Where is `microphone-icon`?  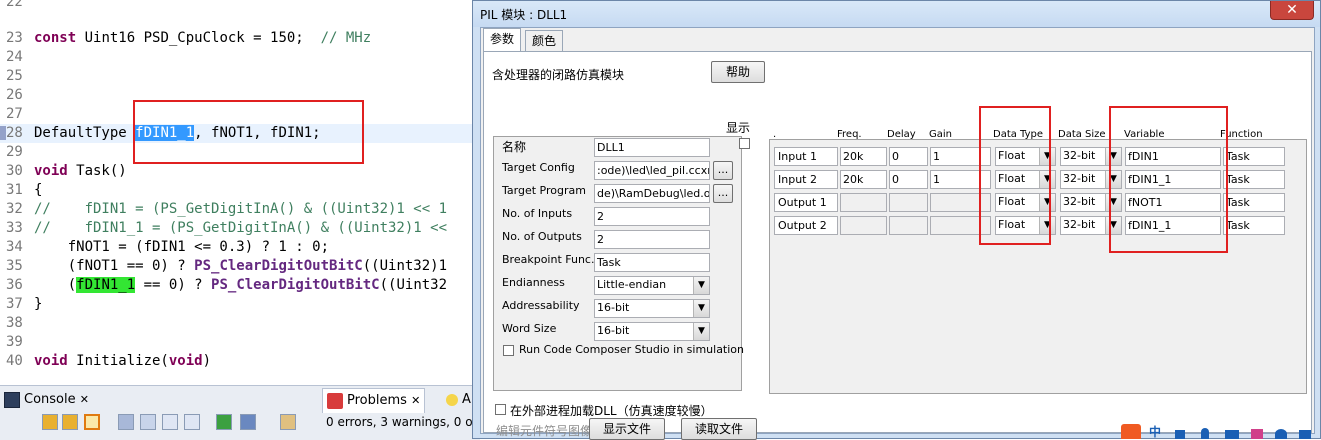 microphone-icon is located at coordinates (1205, 433).